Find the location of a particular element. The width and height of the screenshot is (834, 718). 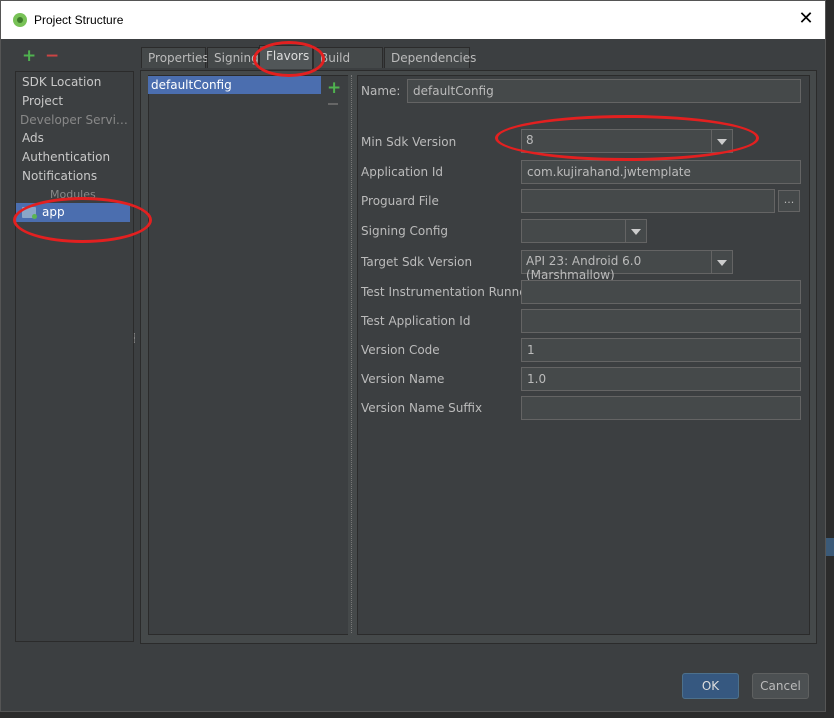

flavor-list-item-label: defaultConfig is located at coordinates (191, 85).